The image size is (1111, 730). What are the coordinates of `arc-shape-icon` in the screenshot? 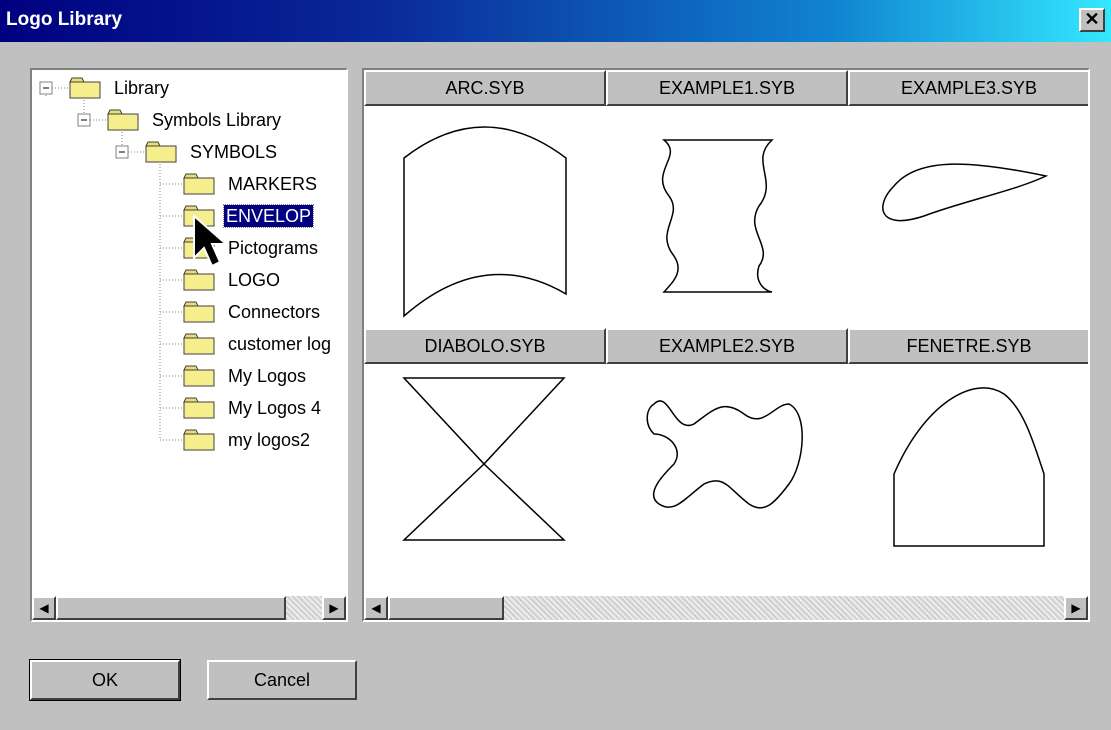 It's located at (485, 222).